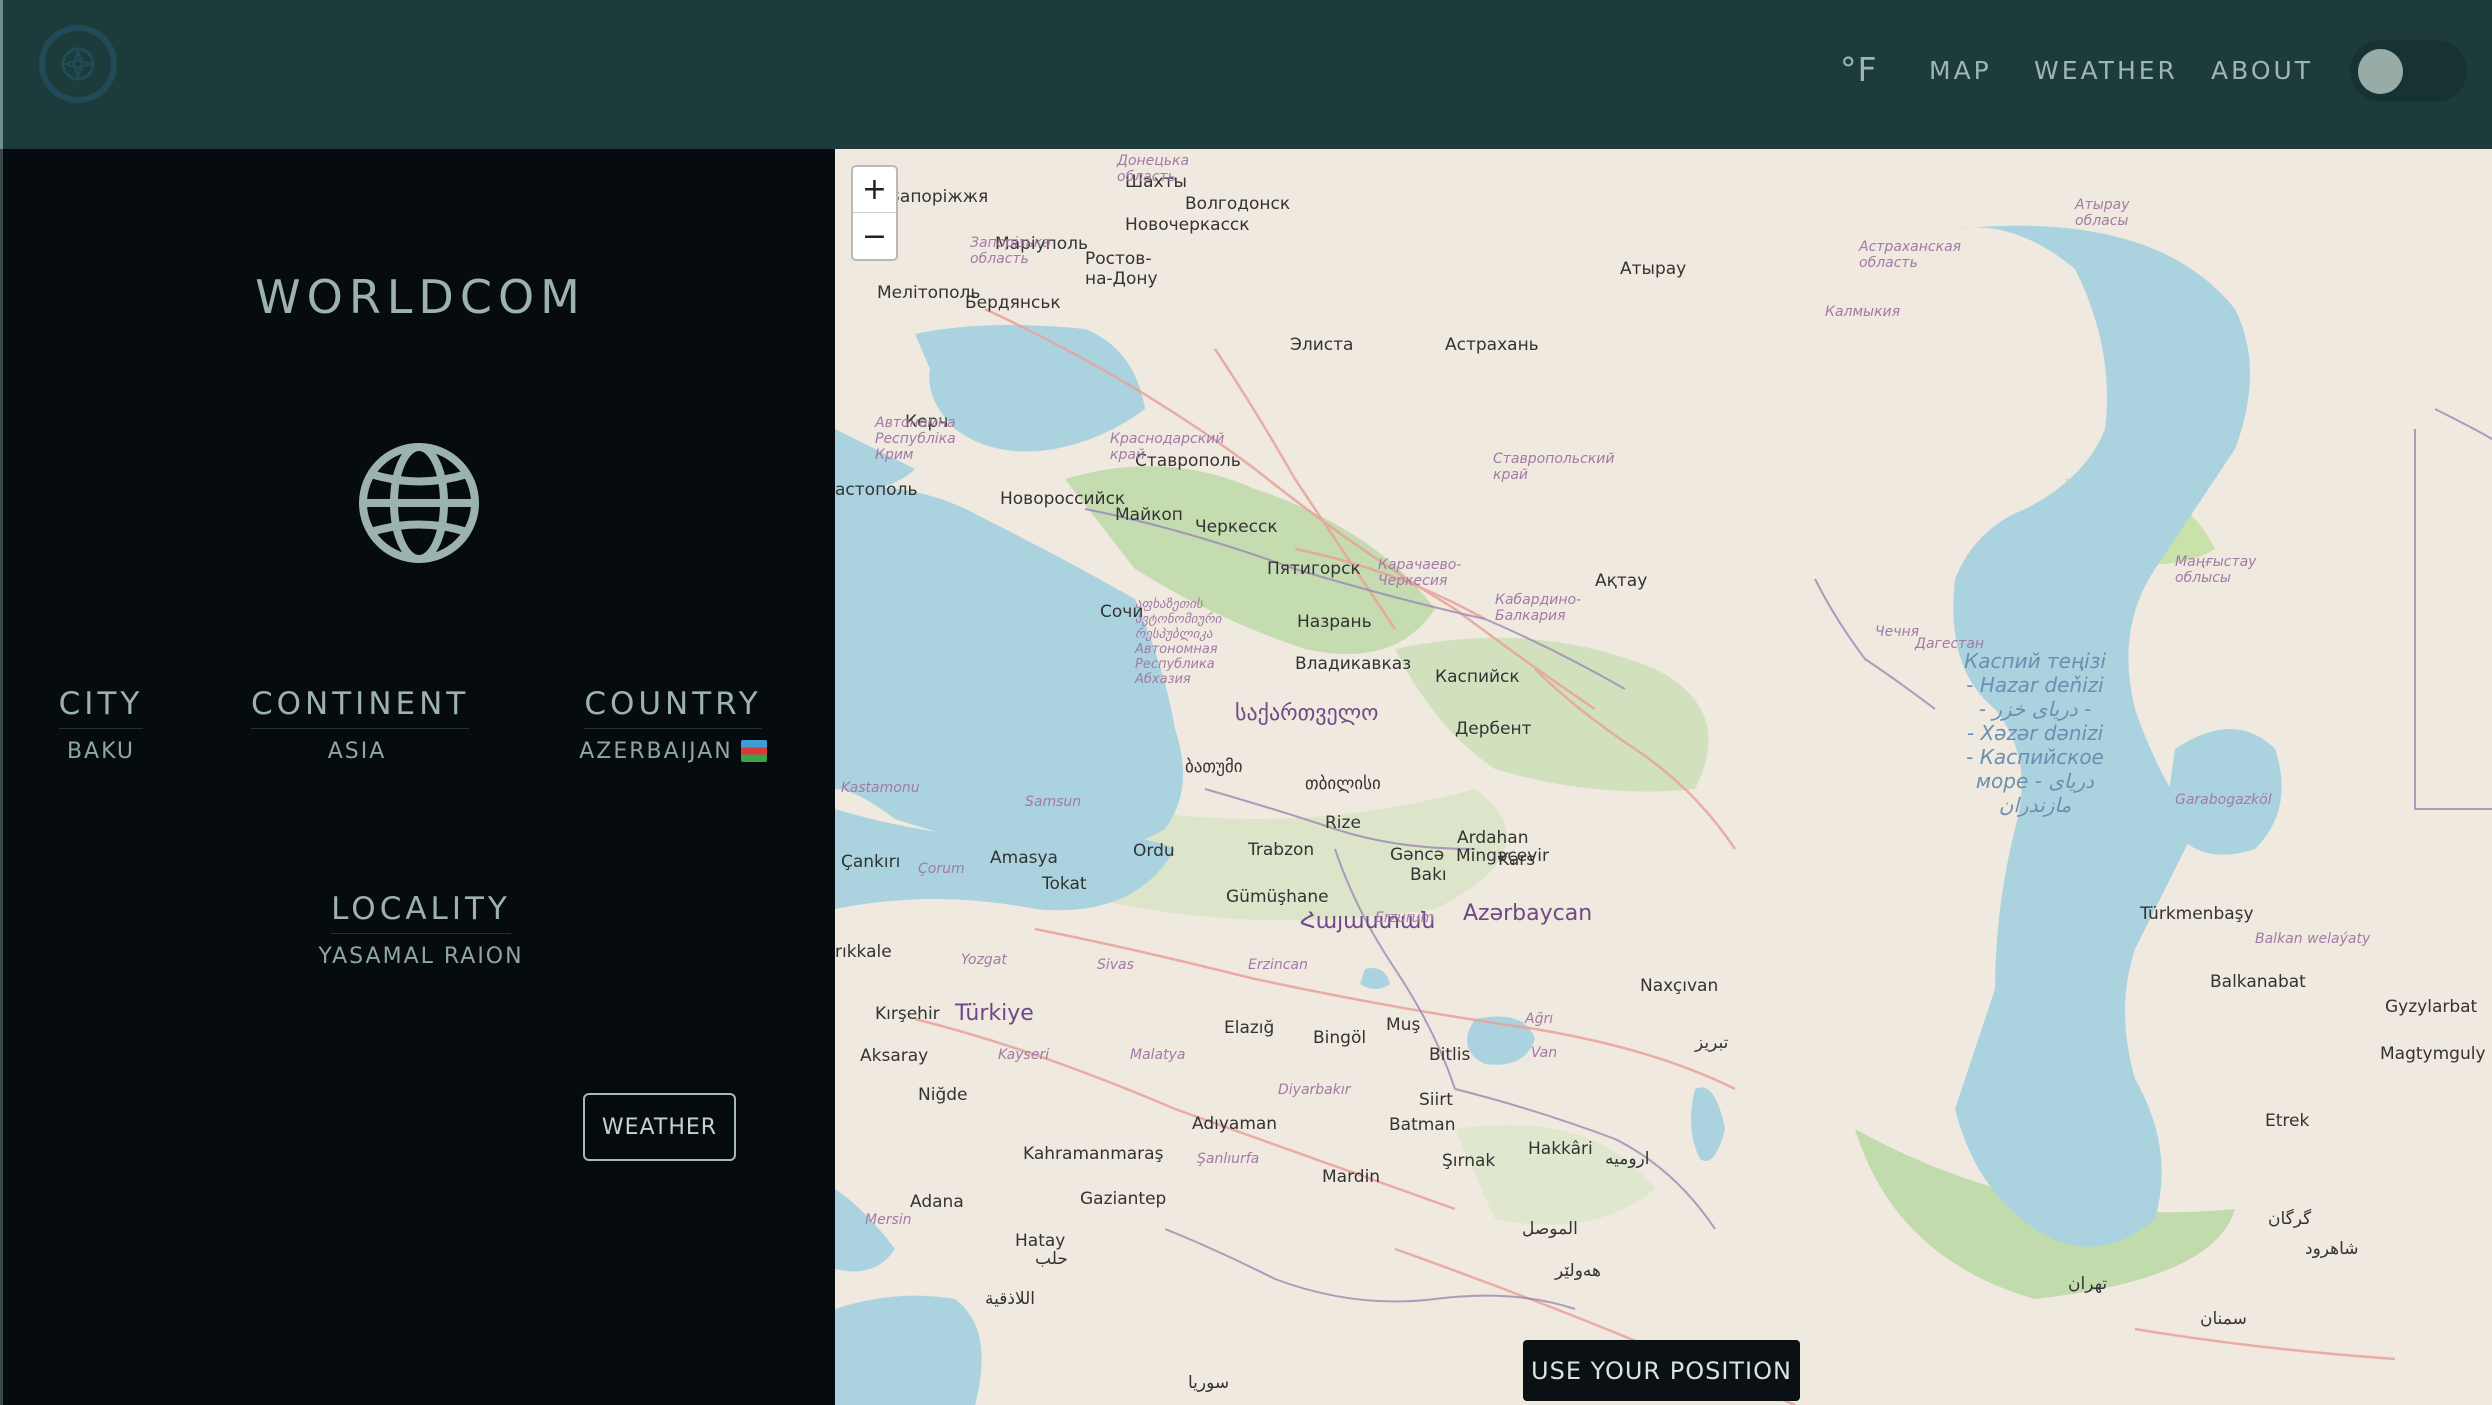 The image size is (2492, 1405). What do you see at coordinates (1436, 1100) in the screenshot?
I see `map-label-siirt: Siirt` at bounding box center [1436, 1100].